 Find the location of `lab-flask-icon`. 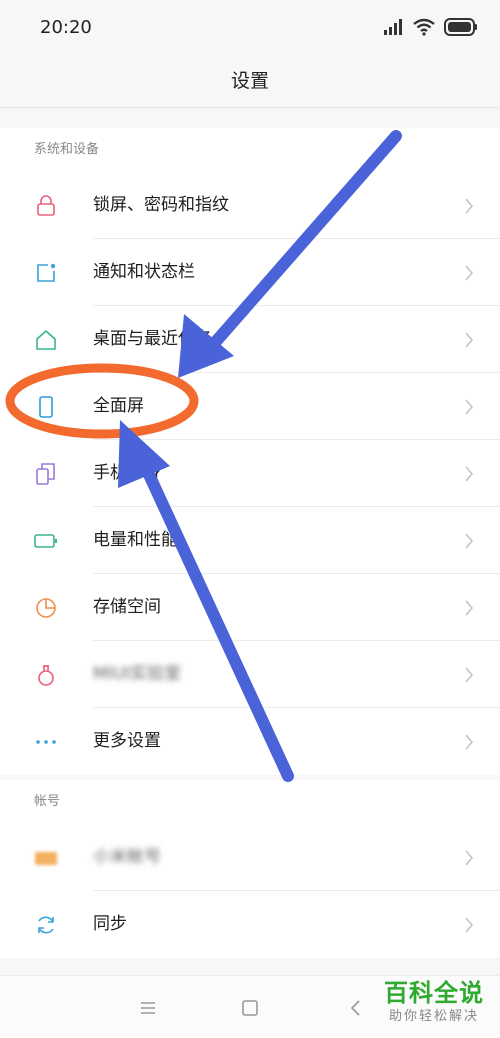

lab-flask-icon is located at coordinates (46, 675).